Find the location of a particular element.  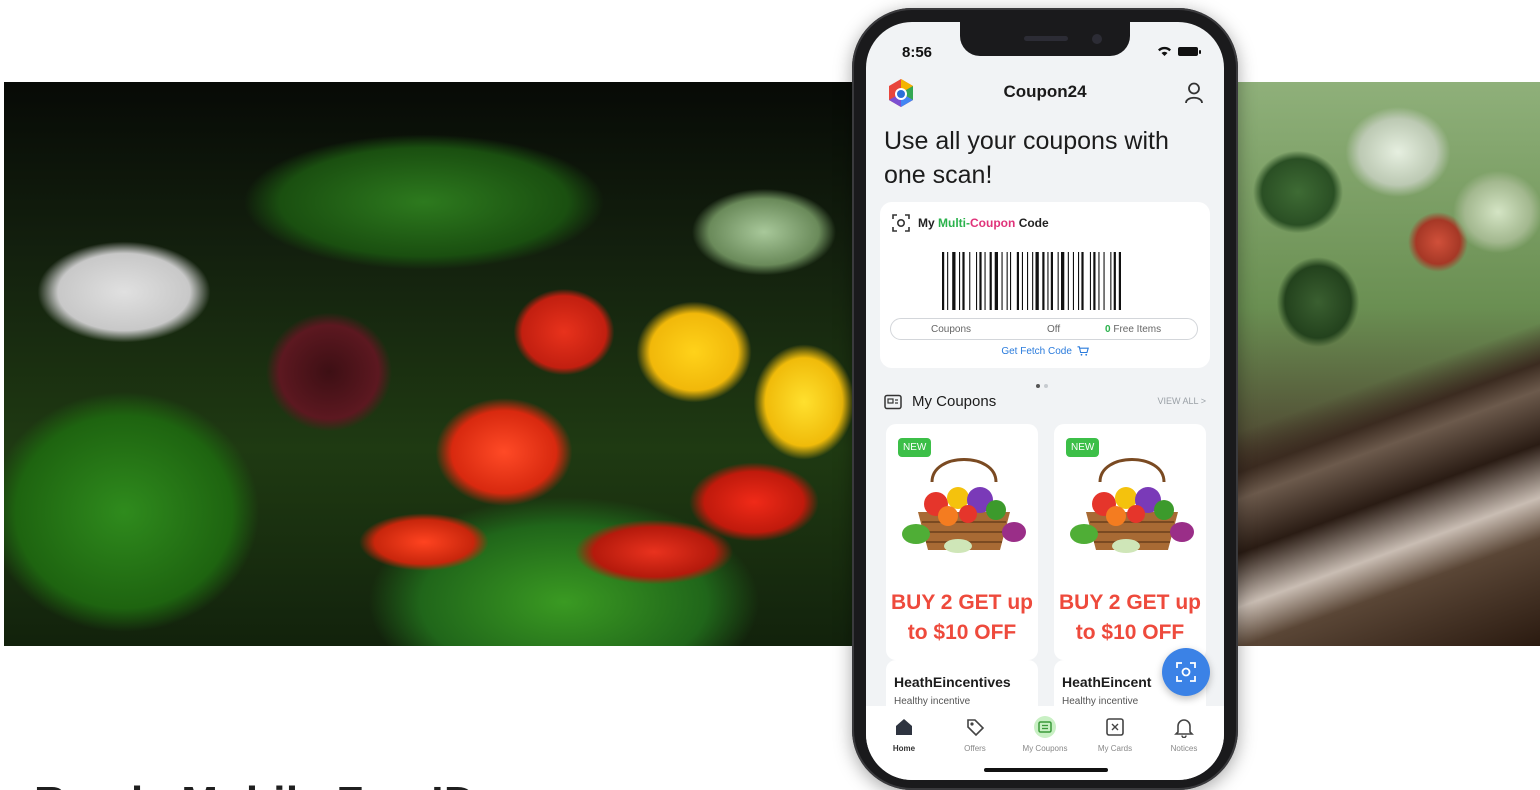

barcode-image is located at coordinates (1031, 281).